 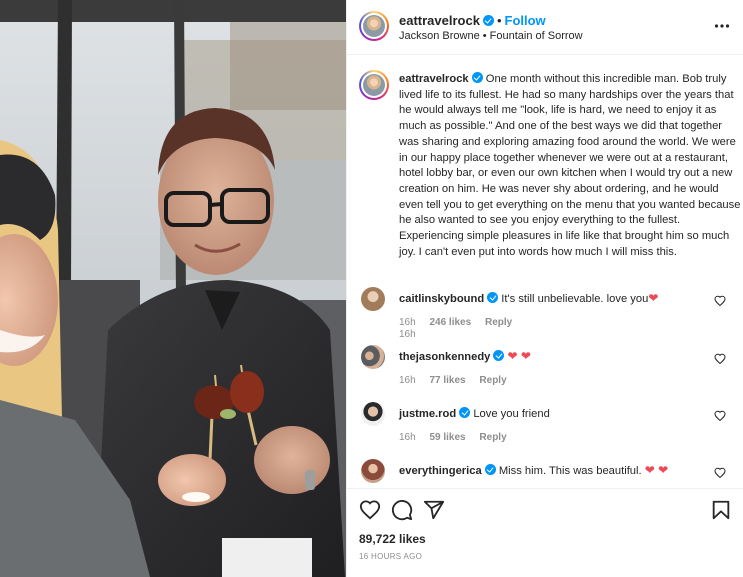 What do you see at coordinates (434, 79) in the screenshot?
I see `caption-username: eattravelrock` at bounding box center [434, 79].